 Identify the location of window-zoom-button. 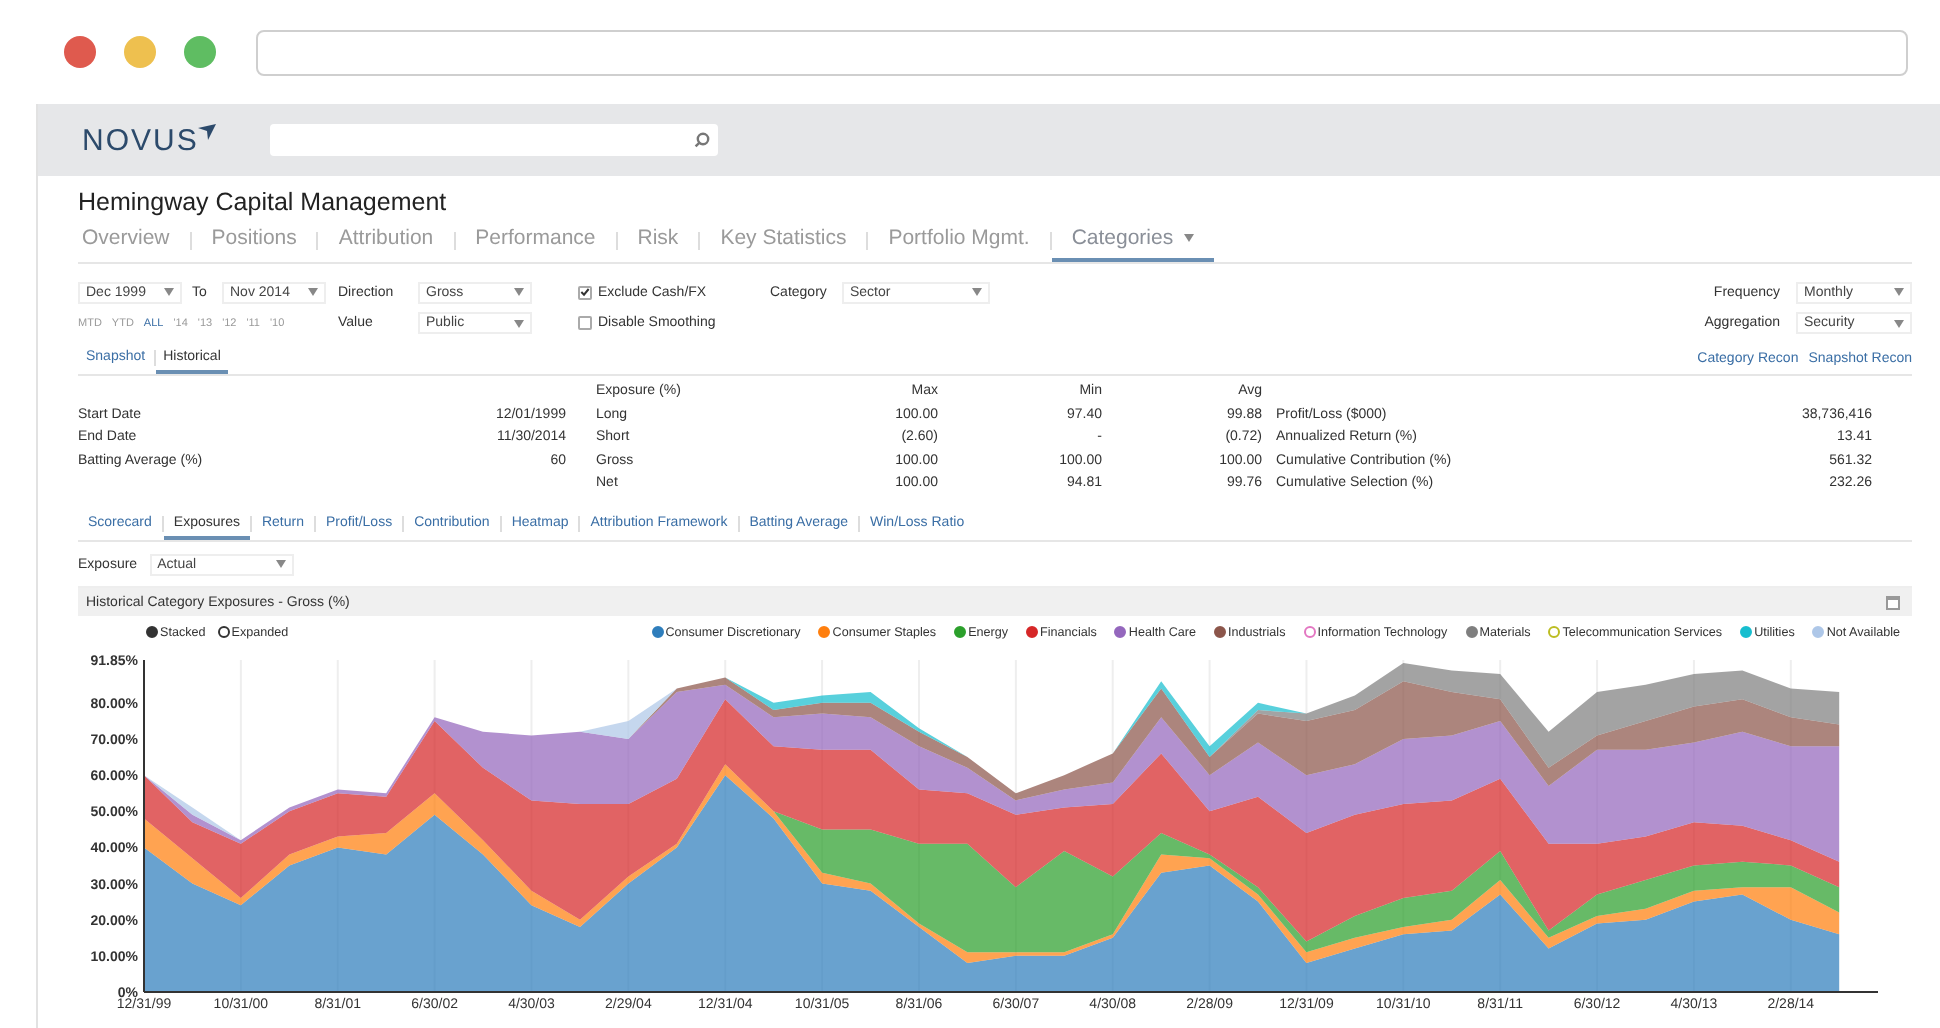
(200, 52).